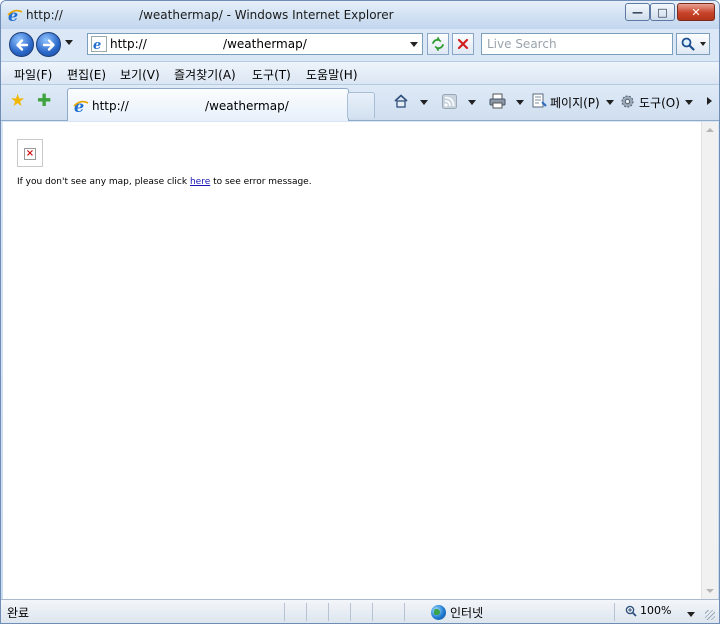 The height and width of the screenshot is (624, 720). I want to click on address-field: http:// /weathermap/, so click(208, 44).